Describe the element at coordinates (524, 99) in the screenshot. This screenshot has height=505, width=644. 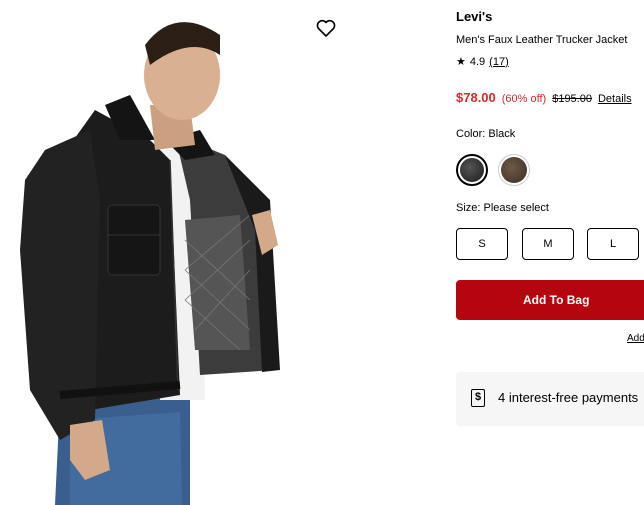
I see `discount-percent: (60% off)` at that location.